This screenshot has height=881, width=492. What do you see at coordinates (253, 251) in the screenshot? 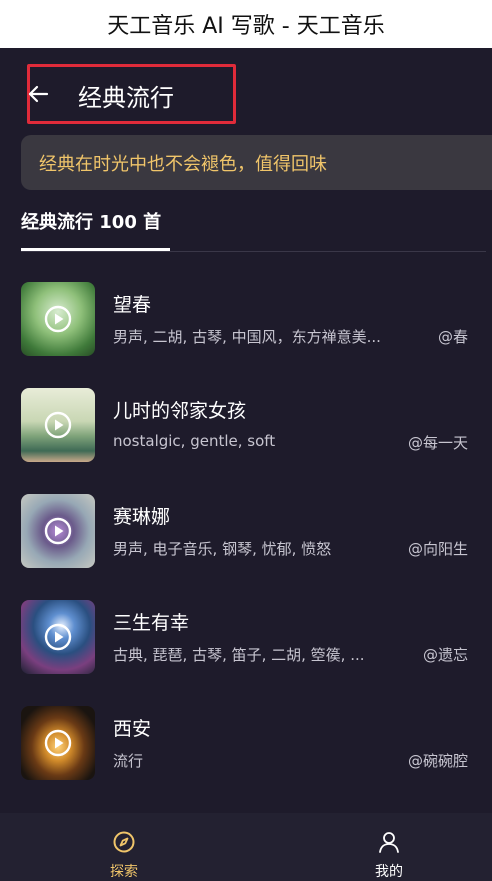
I see `tab-divider` at bounding box center [253, 251].